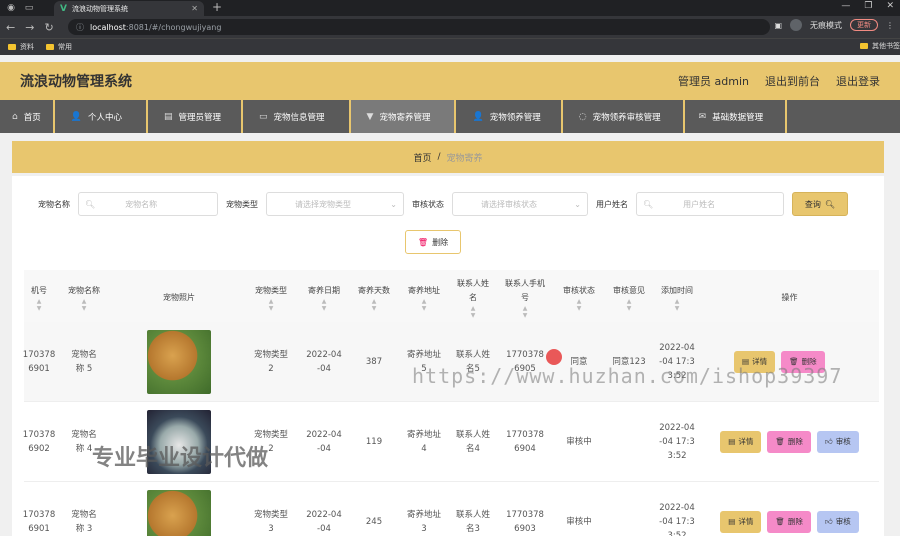 The image size is (900, 536). I want to click on update-button: 更新, so click(864, 25).